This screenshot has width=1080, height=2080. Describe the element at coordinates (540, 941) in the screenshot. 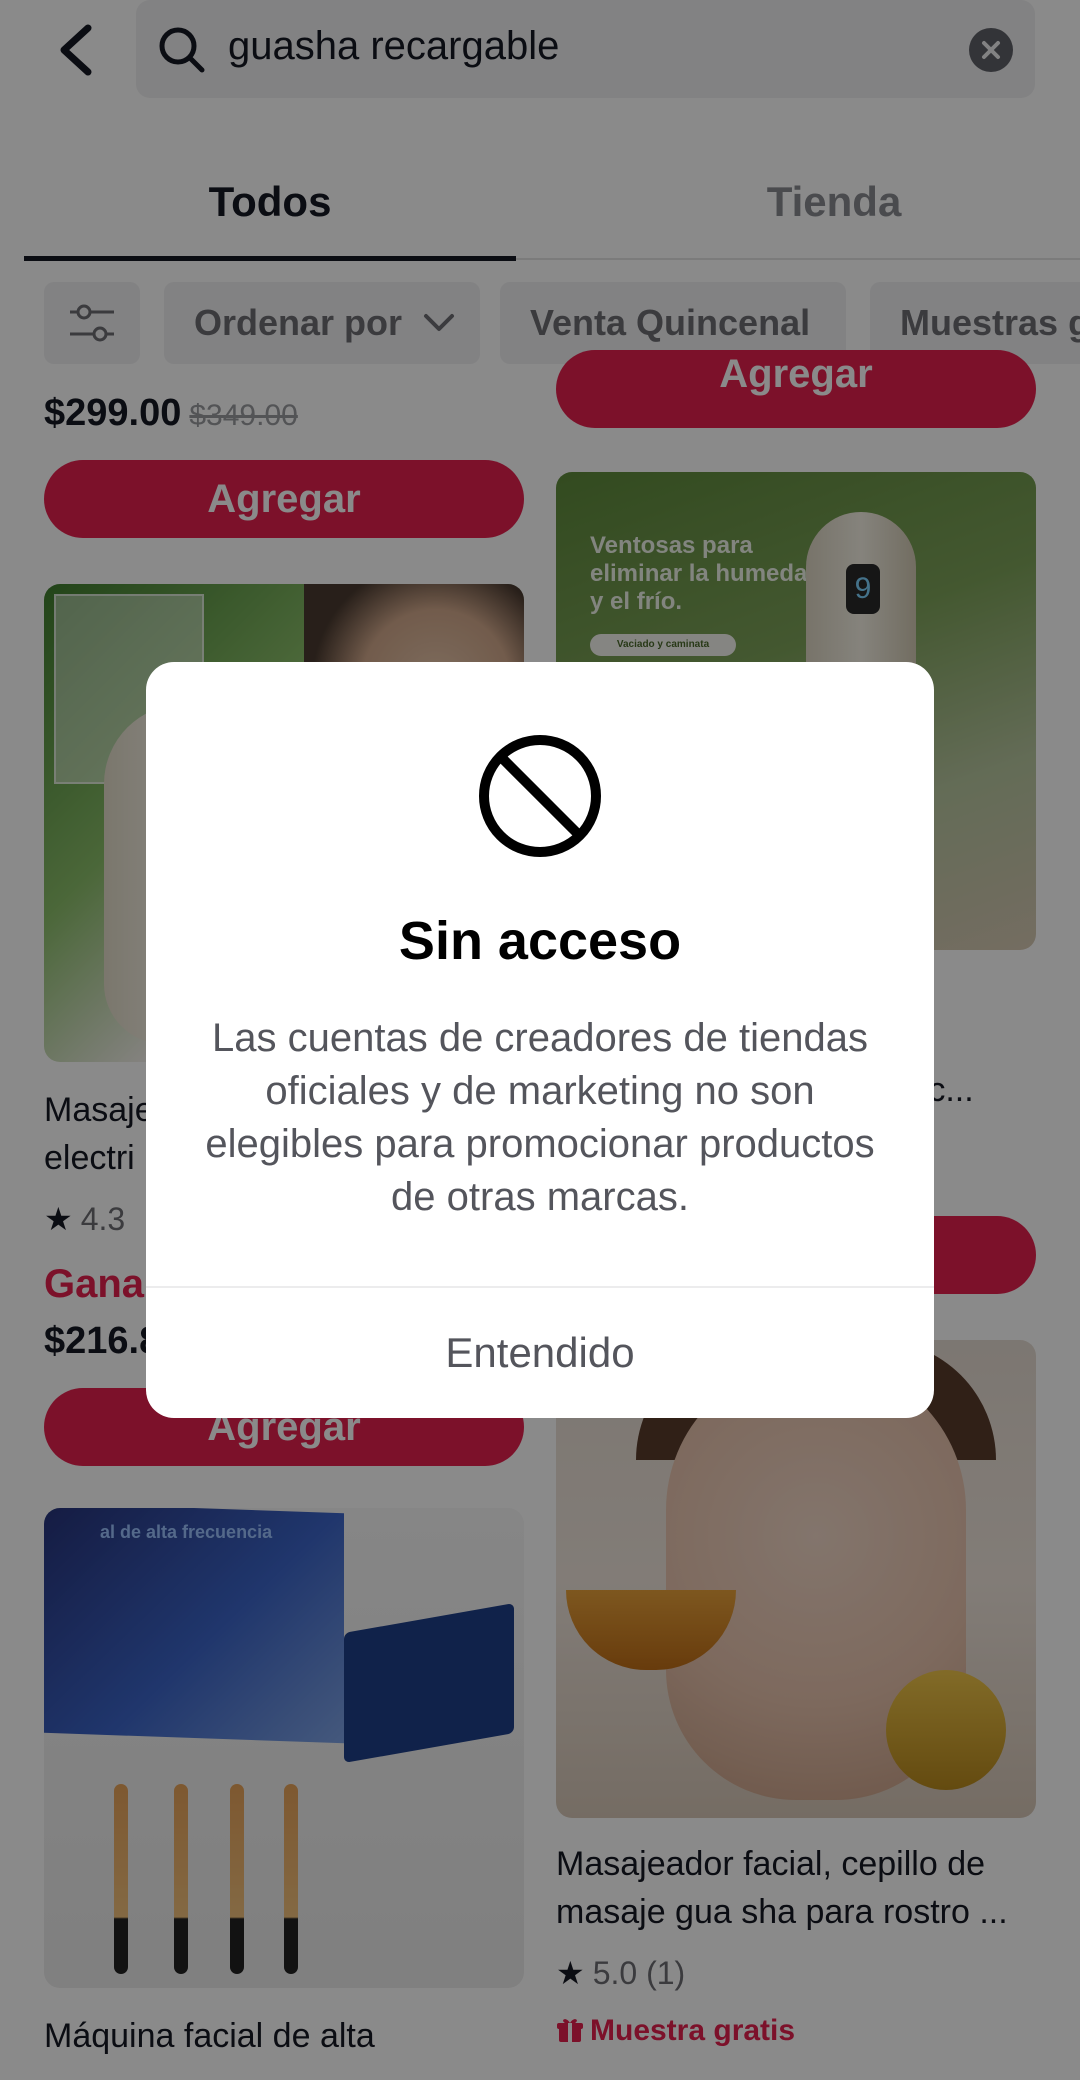

I see `dialog-title: Sin acceso` at that location.